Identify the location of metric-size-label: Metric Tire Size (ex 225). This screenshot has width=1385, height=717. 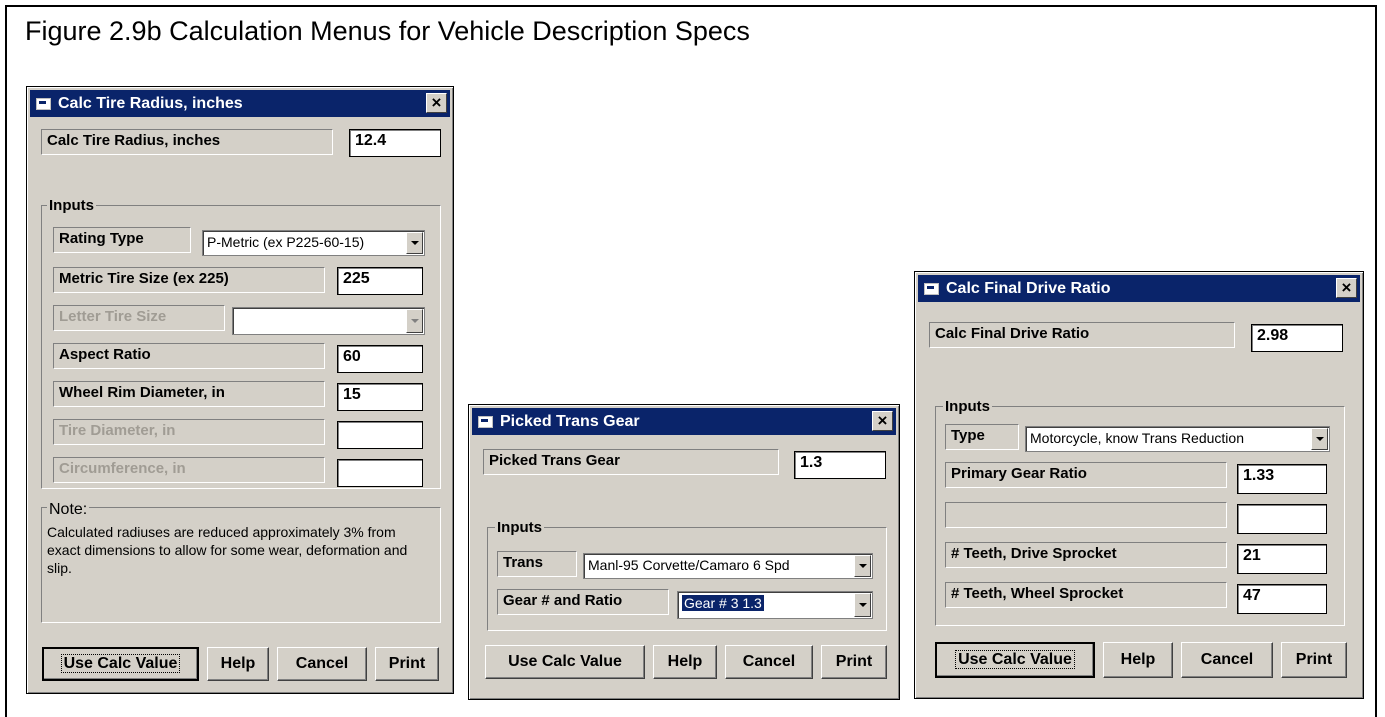
(189, 280).